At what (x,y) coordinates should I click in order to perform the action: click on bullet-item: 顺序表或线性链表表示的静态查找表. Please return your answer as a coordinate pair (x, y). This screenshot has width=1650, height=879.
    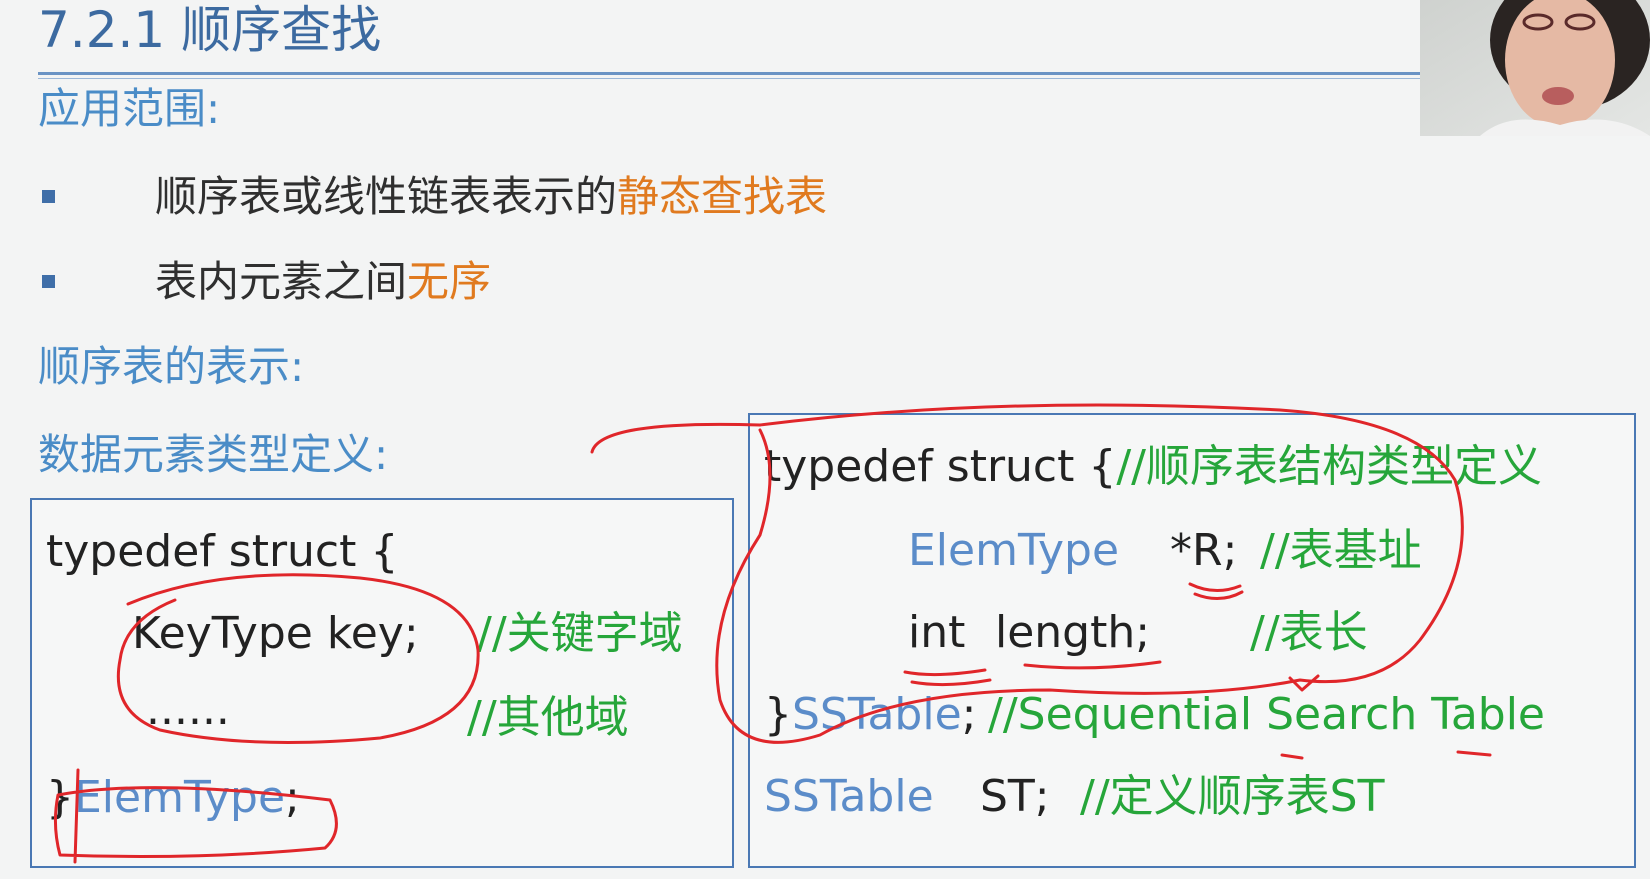
    Looking at the image, I should click on (491, 197).